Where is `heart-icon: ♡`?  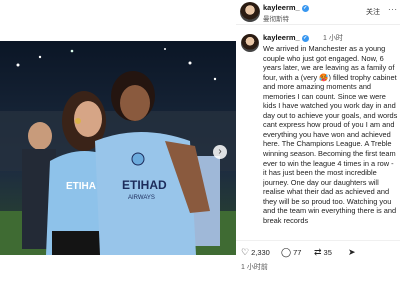
heart-icon: ♡ is located at coordinates (245, 252).